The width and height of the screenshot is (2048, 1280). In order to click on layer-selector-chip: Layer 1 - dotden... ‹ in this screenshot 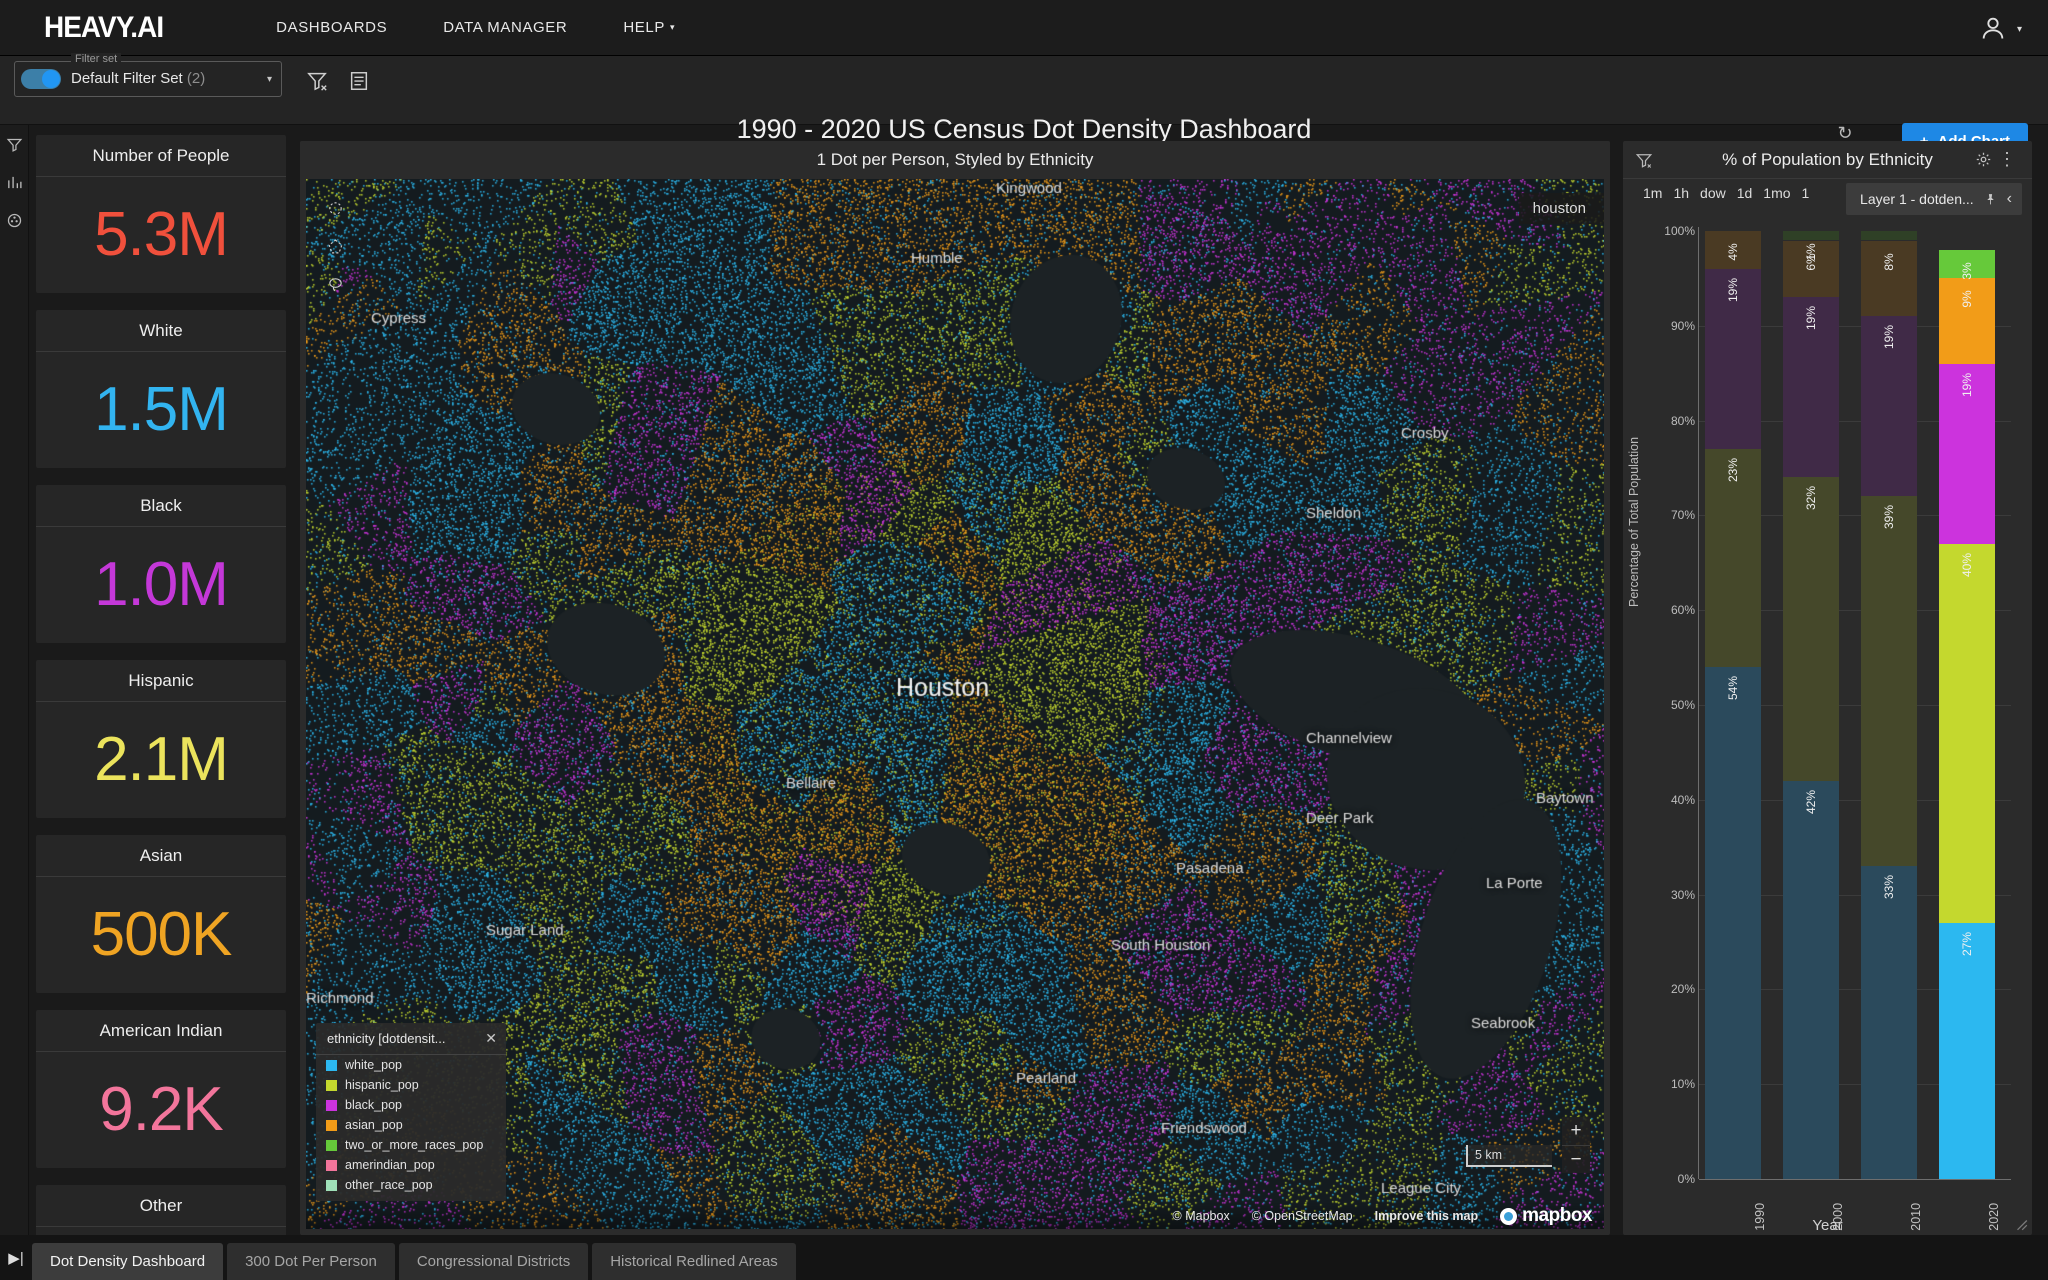, I will do `click(1934, 199)`.